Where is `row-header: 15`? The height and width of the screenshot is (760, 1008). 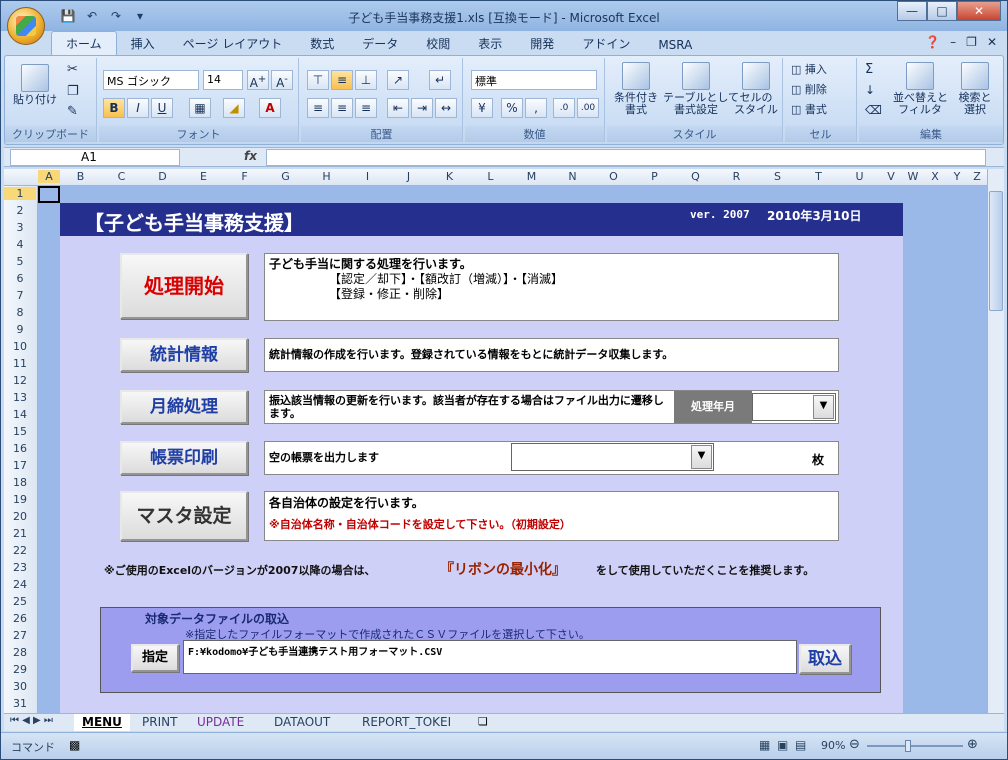
row-header: 15 is located at coordinates (20, 431).